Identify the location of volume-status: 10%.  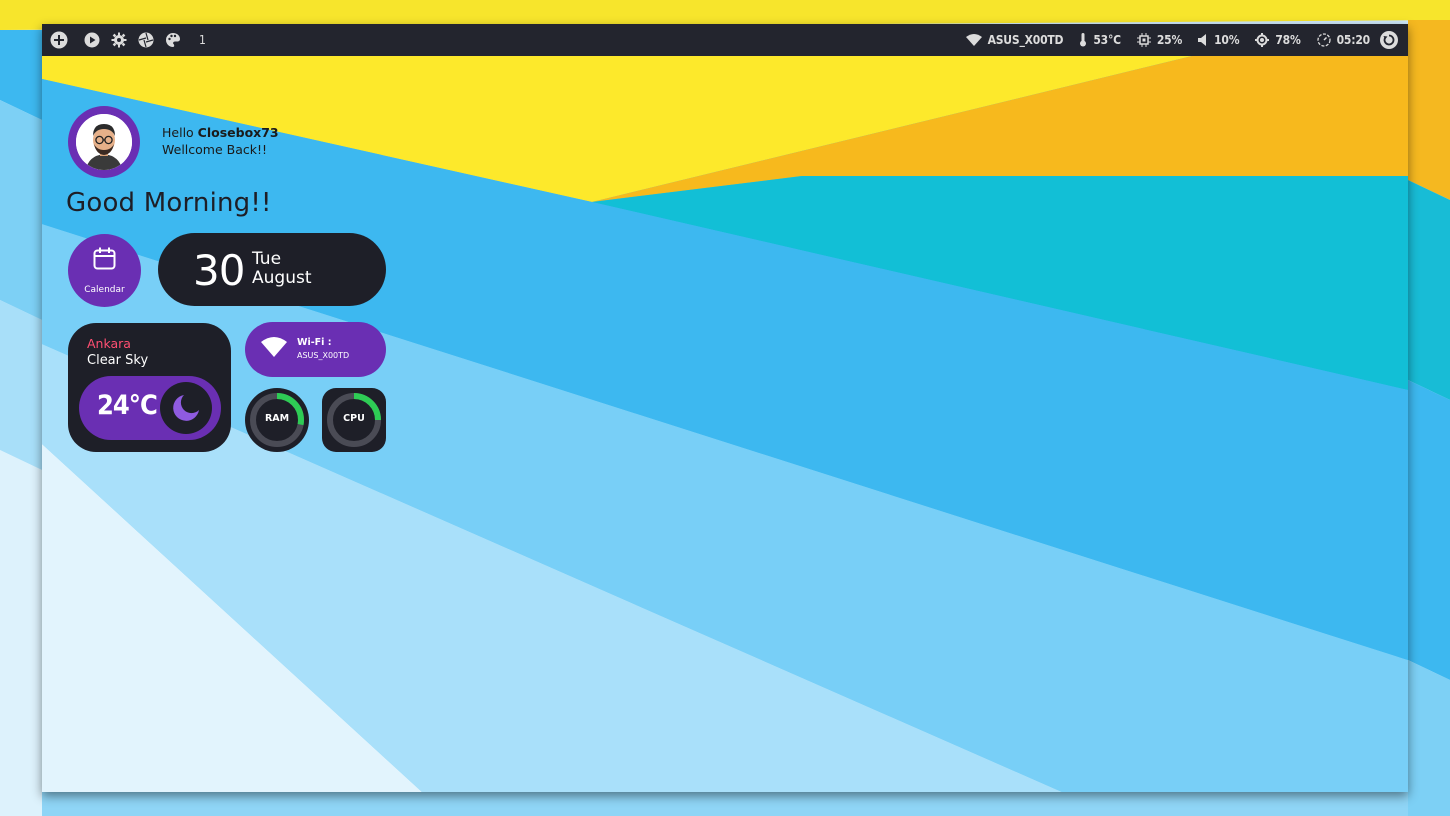
(1219, 40).